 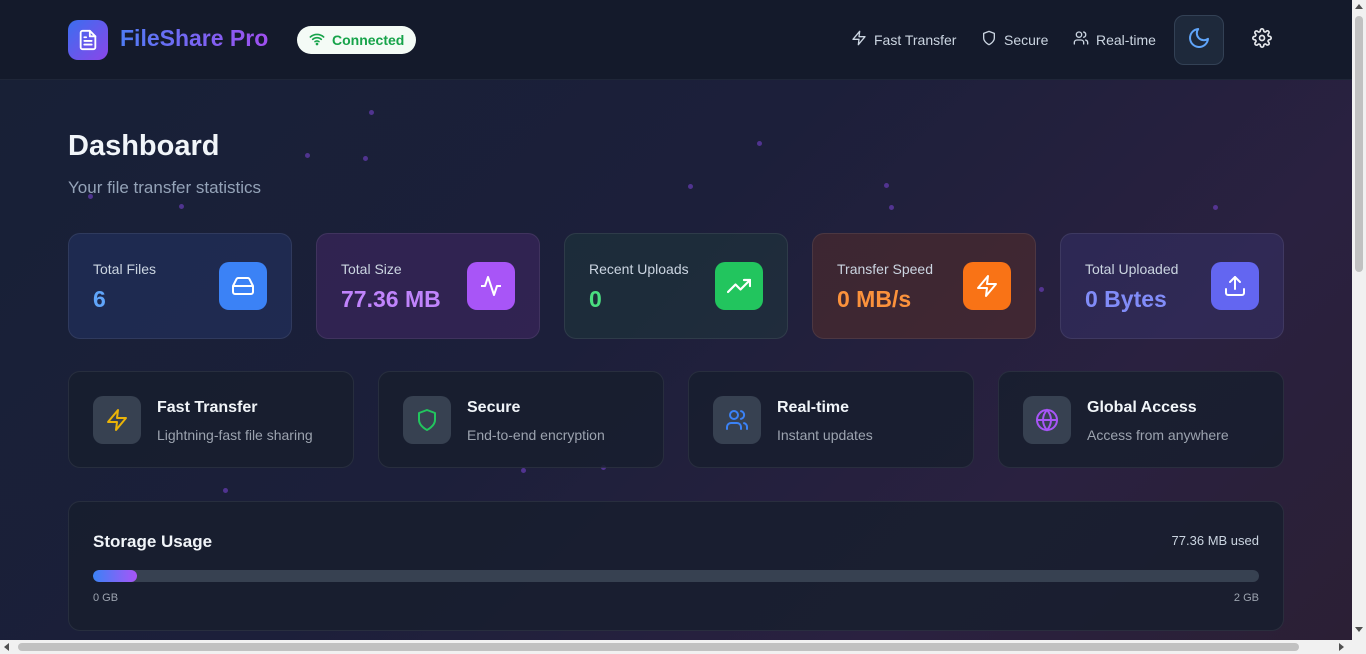 I want to click on file-logo-icon, so click(x=88, y=40).